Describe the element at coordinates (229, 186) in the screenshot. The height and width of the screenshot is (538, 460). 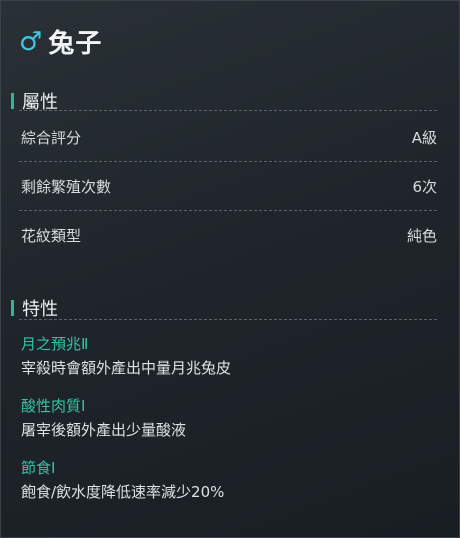
I see `attribute-row-breeding: 剩餘繁殖次數 6次` at that location.